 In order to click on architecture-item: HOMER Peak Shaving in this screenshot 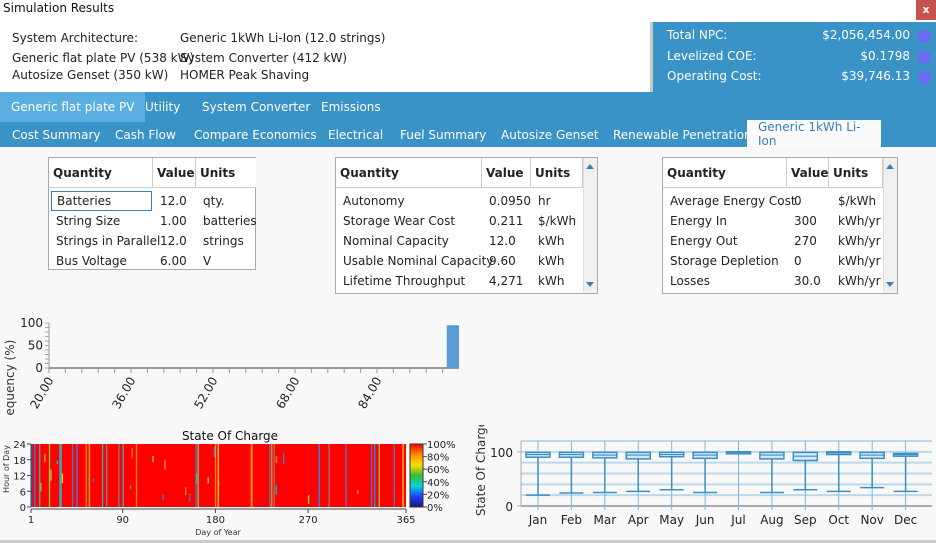, I will do `click(245, 75)`.